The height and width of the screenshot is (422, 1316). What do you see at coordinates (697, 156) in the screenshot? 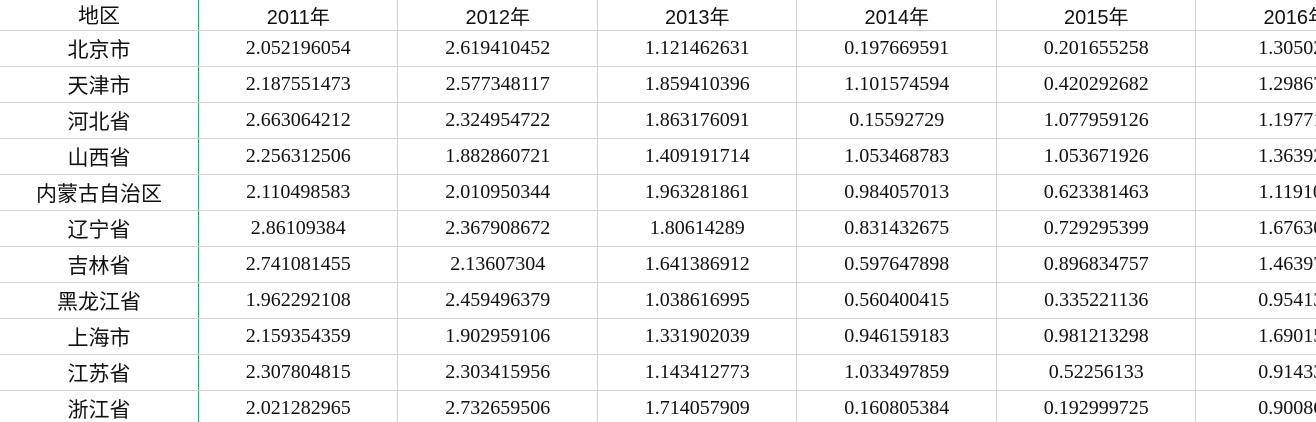
I see `value-cell: 1.409191714` at bounding box center [697, 156].